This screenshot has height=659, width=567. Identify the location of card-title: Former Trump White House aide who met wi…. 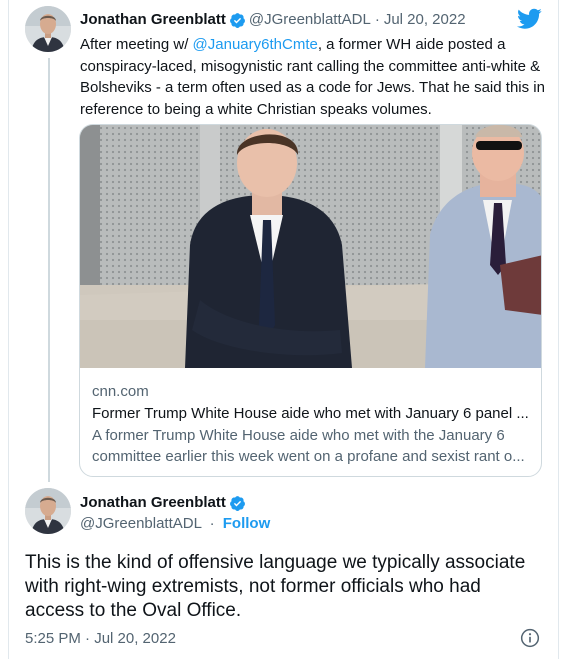
(312, 414).